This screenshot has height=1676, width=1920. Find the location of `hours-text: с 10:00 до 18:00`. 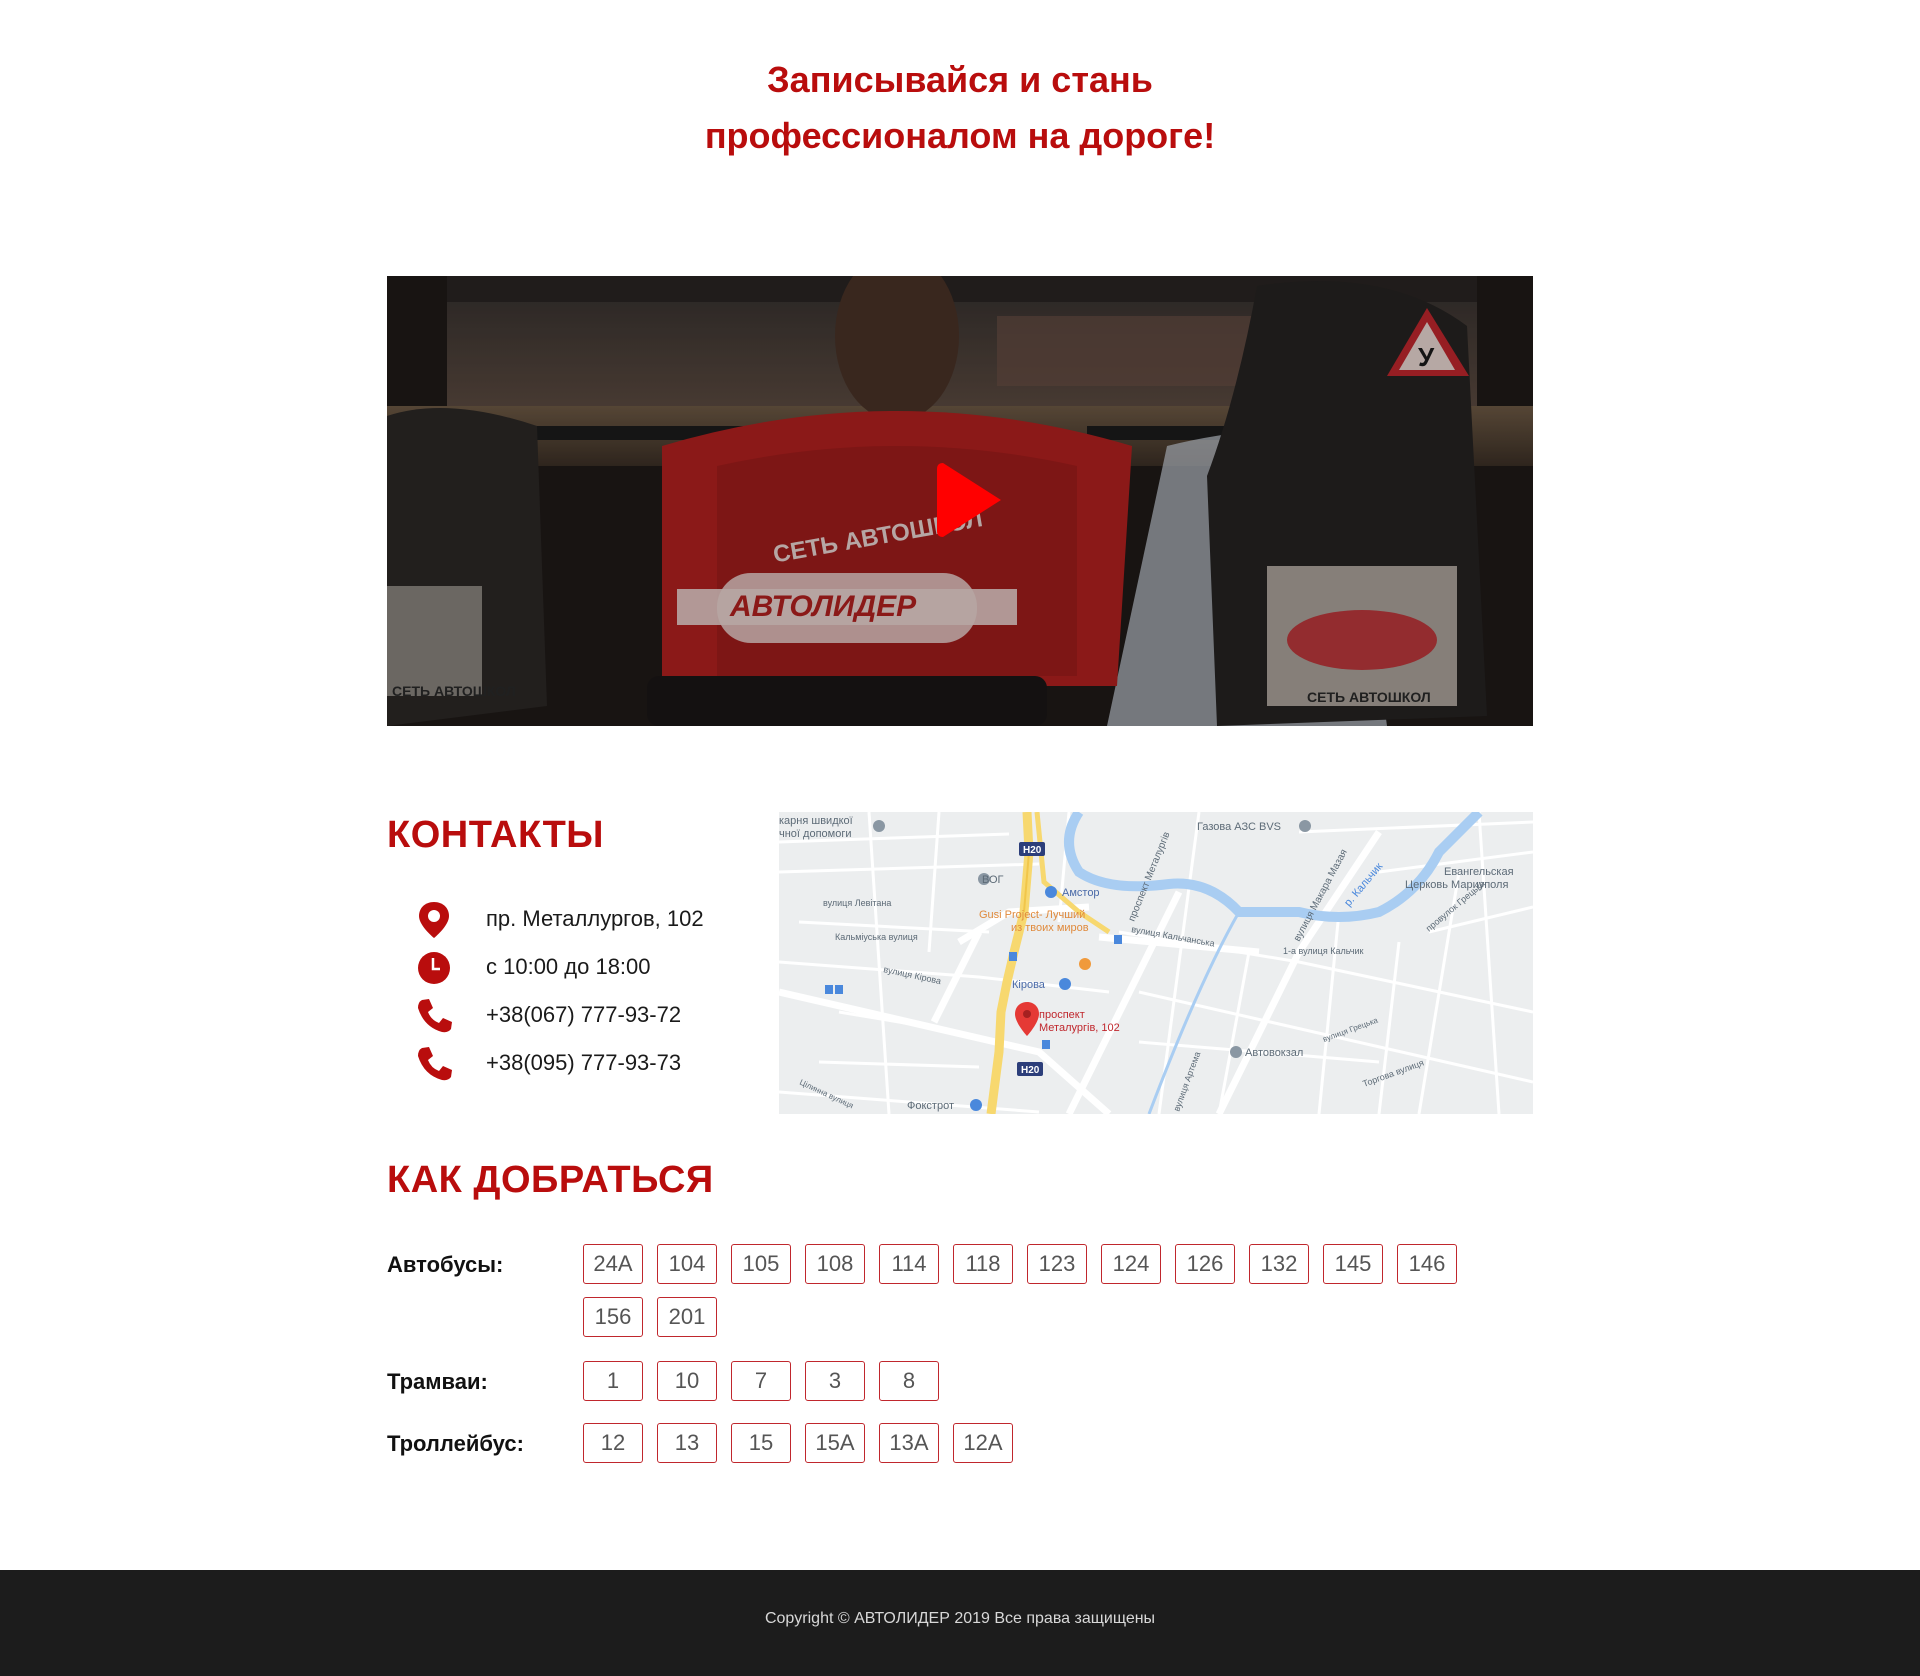

hours-text: с 10:00 до 18:00 is located at coordinates (568, 966).